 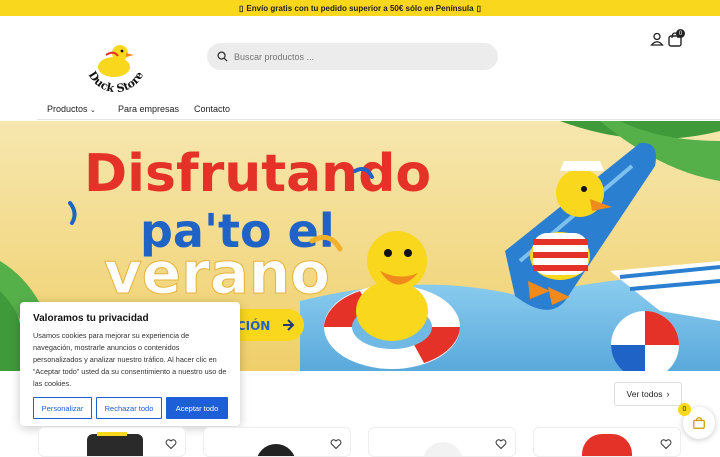 What do you see at coordinates (212, 109) in the screenshot?
I see `nav-item-contacto: Contacto` at bounding box center [212, 109].